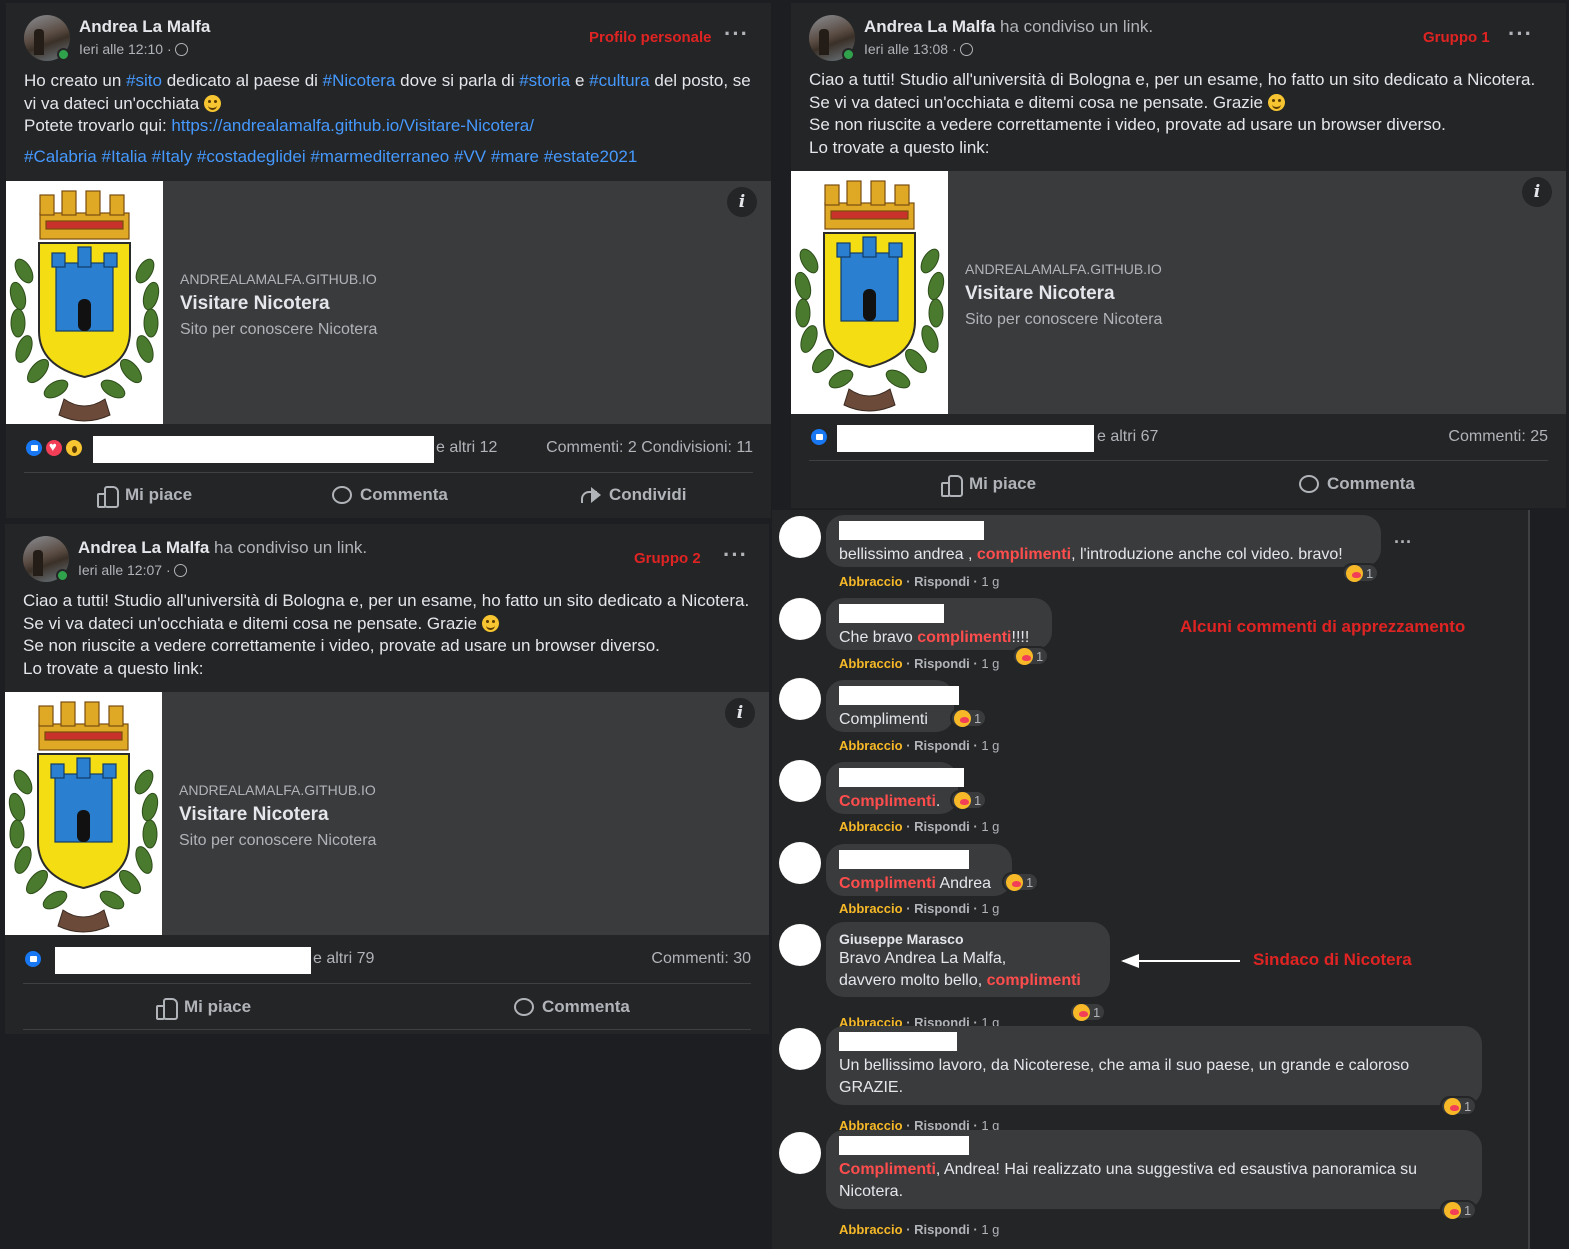 This screenshot has width=1569, height=1249. Describe the element at coordinates (633, 495) in the screenshot. I see `share-button: Condividi` at that location.